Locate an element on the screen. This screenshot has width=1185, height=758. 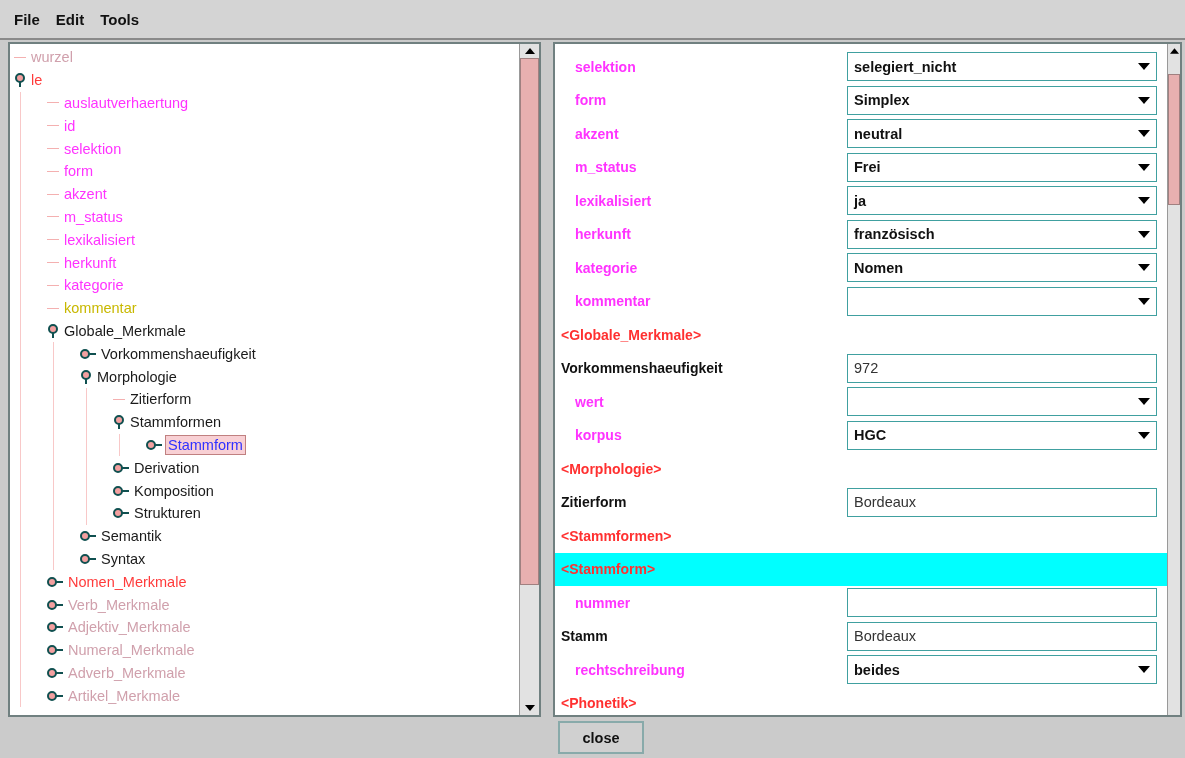
form-row: akzent neutral is located at coordinates (861, 134).